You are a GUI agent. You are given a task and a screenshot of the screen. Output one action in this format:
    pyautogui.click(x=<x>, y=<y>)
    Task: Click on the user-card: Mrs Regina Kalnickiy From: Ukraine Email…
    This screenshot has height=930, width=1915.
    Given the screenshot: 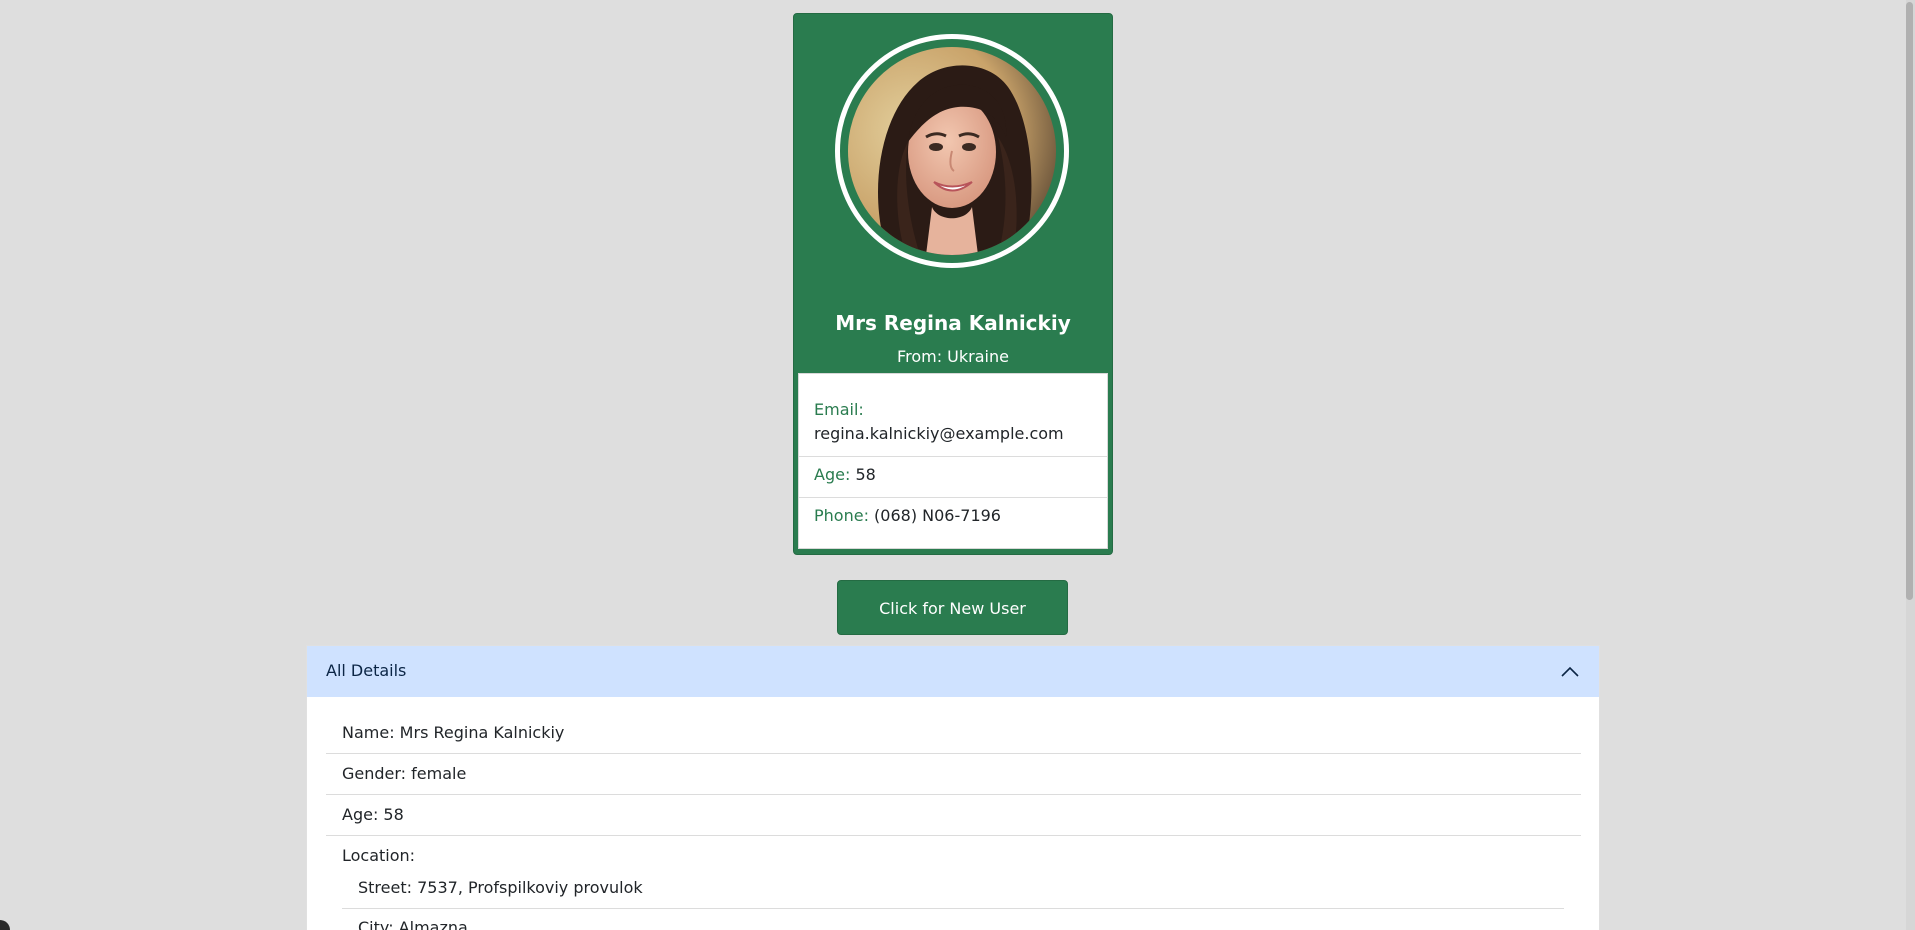 What is the action you would take?
    pyautogui.click(x=953, y=284)
    